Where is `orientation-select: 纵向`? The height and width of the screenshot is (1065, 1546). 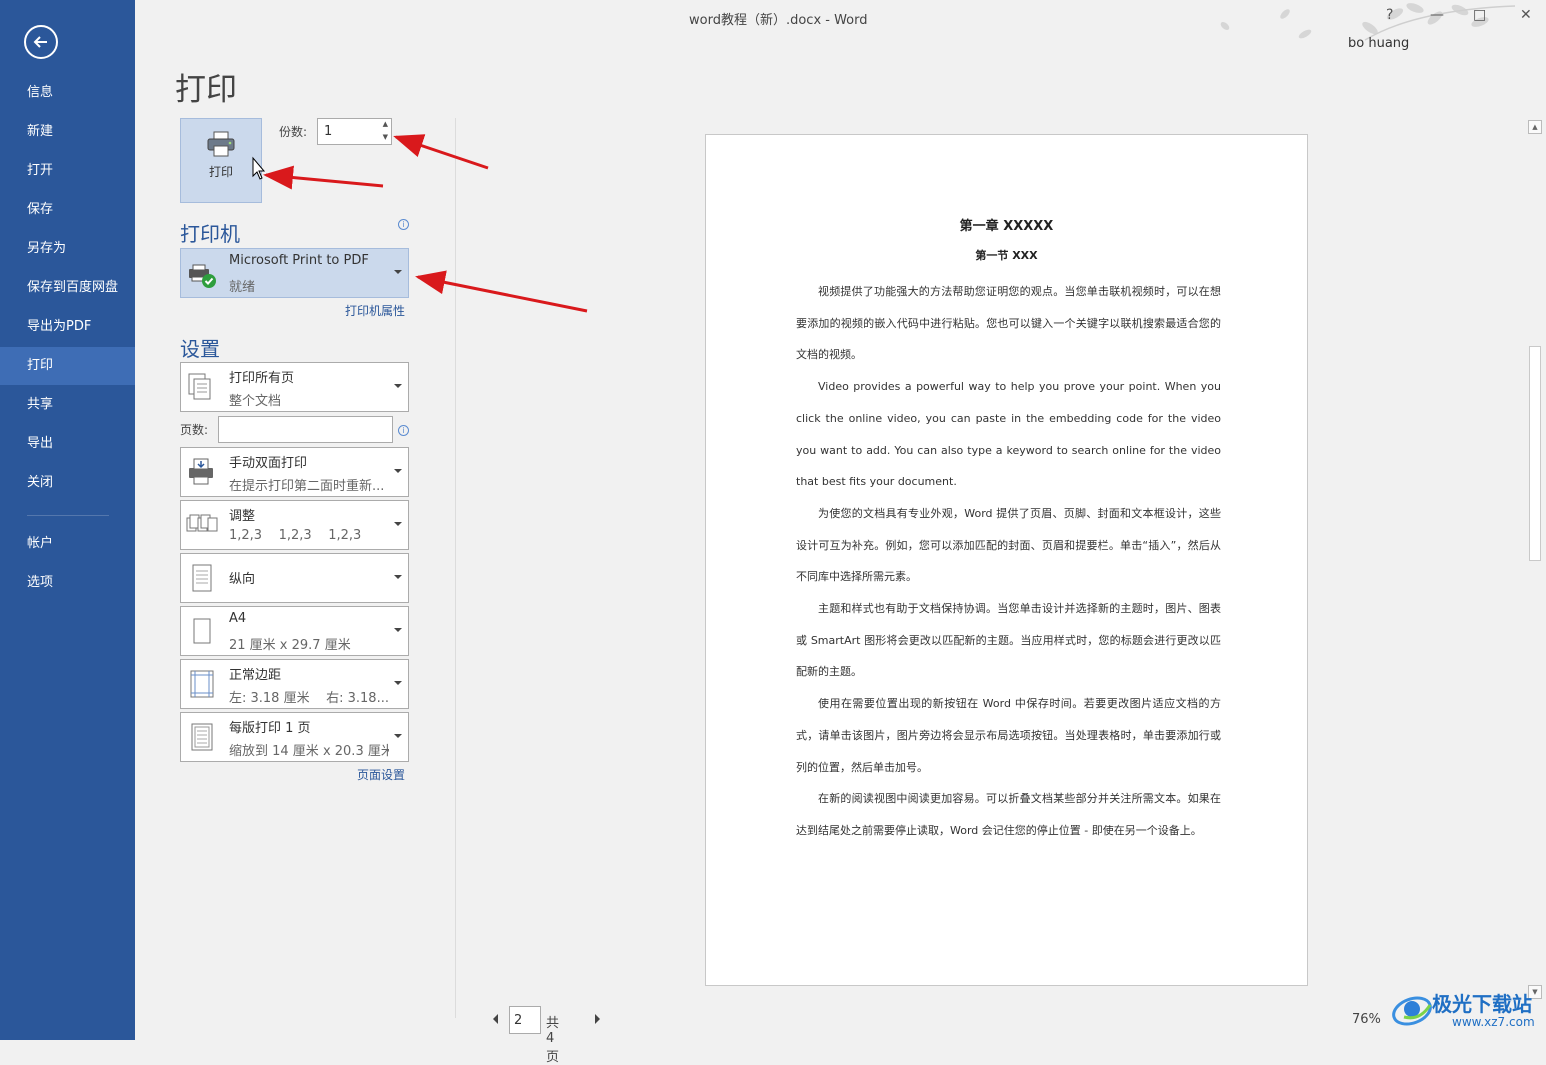
orientation-select: 纵向 is located at coordinates (294, 578).